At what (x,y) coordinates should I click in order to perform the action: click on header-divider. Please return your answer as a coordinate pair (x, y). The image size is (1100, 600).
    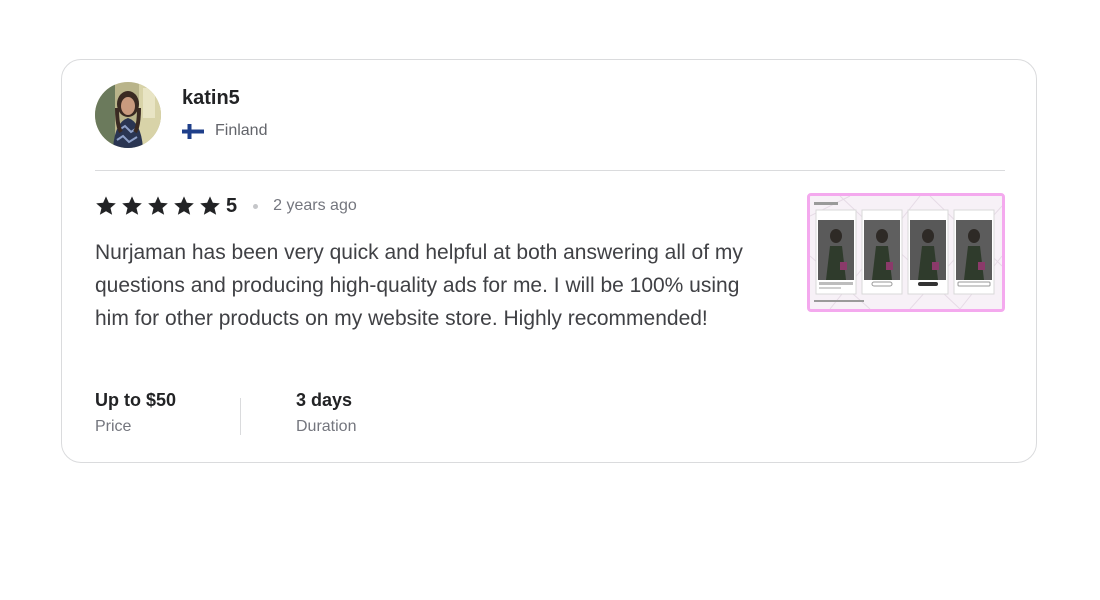
    Looking at the image, I should click on (550, 170).